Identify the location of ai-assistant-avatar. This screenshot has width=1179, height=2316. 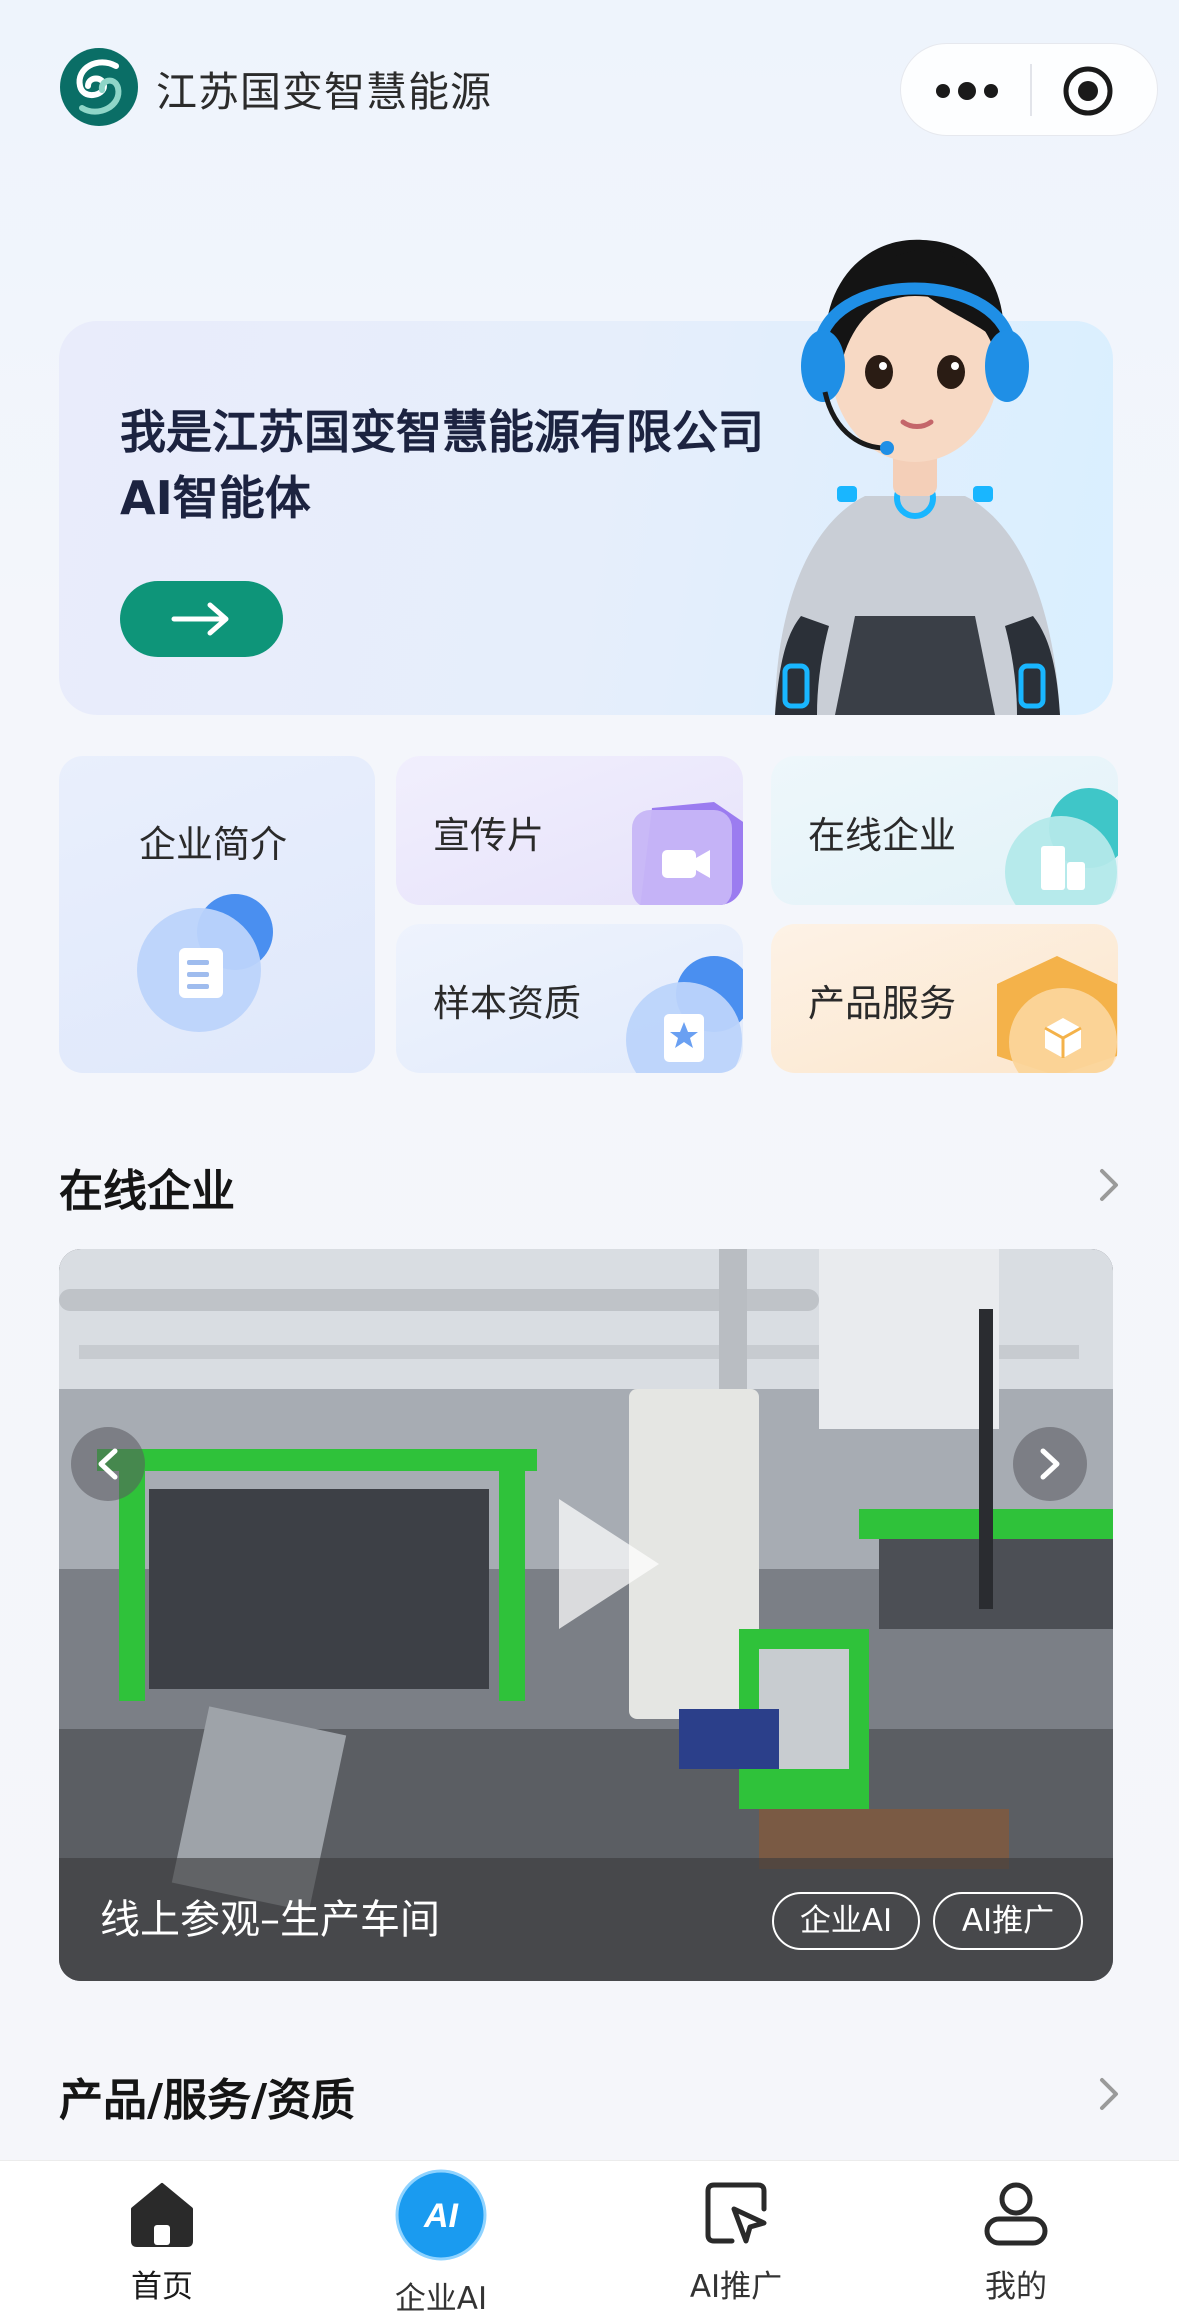
(917, 477).